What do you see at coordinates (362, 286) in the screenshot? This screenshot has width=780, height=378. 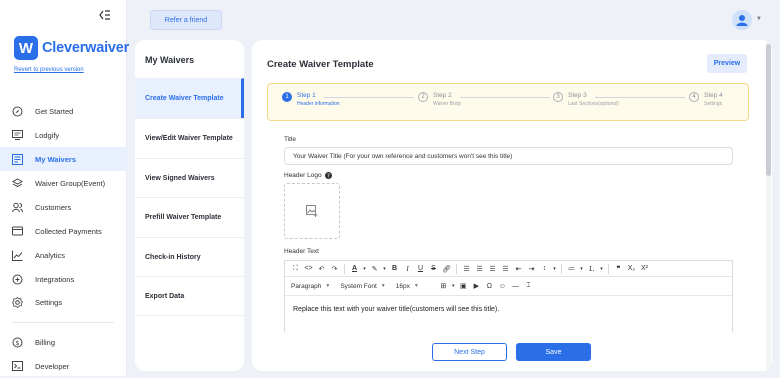 I see `font-family-select: System Font ▼` at bounding box center [362, 286].